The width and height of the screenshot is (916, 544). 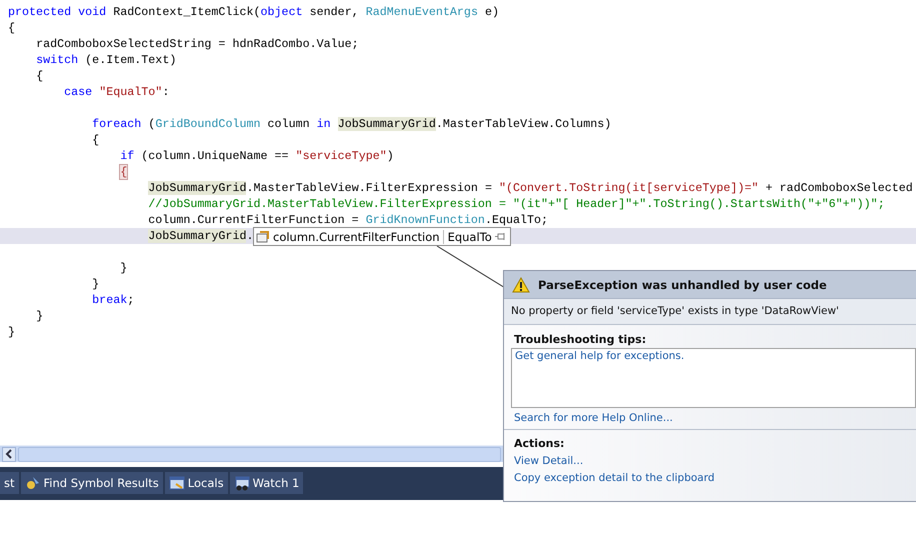 I want to click on property-icon, so click(x=263, y=237).